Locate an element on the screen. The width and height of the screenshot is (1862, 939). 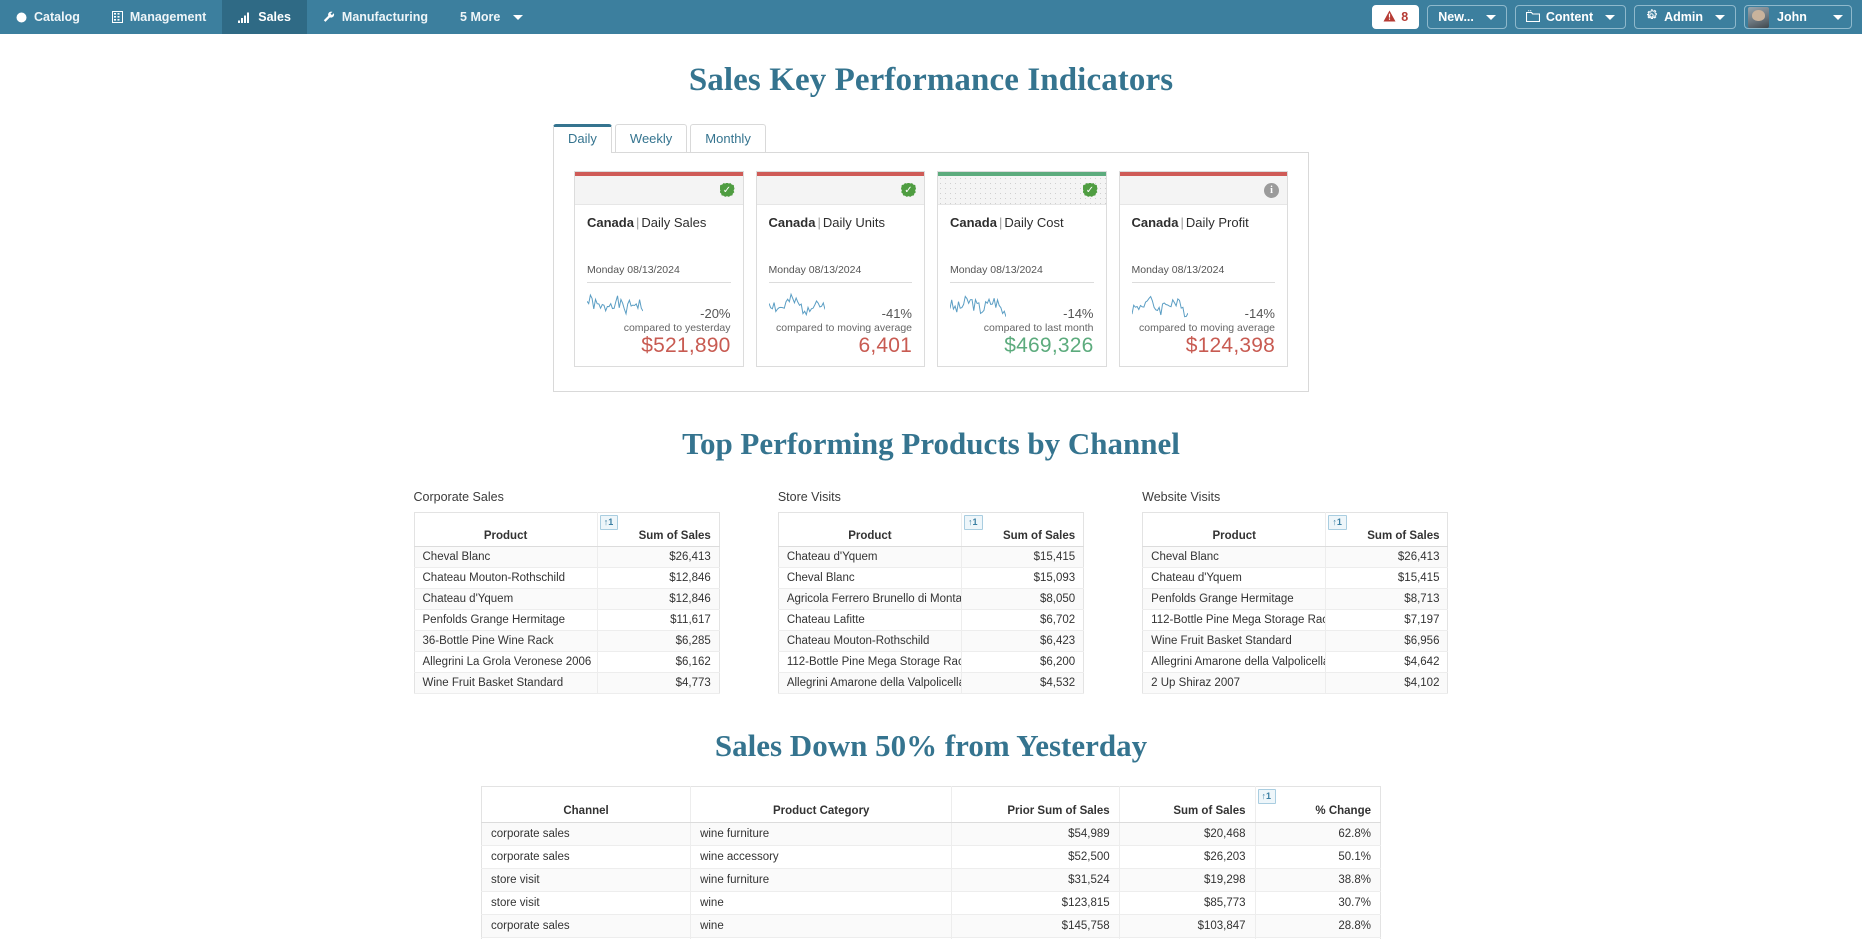
nav-item-management: Management is located at coordinates (159, 17).